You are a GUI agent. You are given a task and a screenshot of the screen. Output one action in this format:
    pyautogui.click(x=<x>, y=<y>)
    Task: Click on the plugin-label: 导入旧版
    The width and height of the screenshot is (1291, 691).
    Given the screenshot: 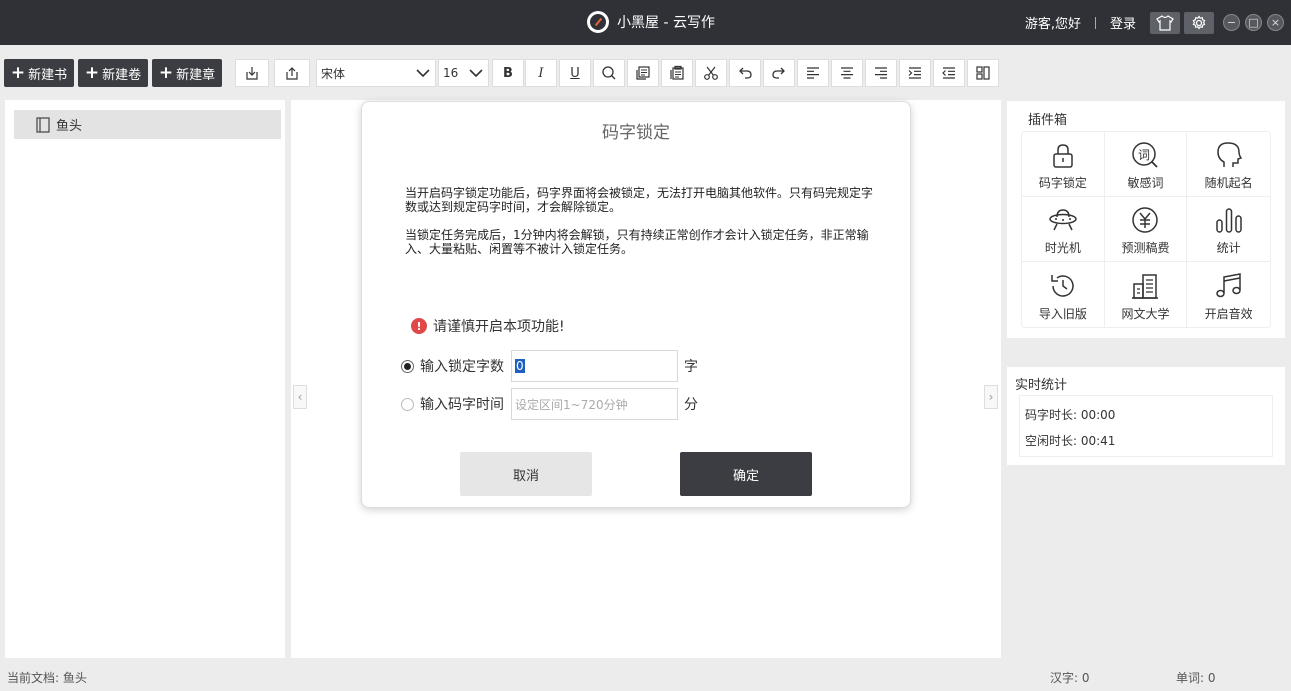 What is the action you would take?
    pyautogui.click(x=1062, y=314)
    